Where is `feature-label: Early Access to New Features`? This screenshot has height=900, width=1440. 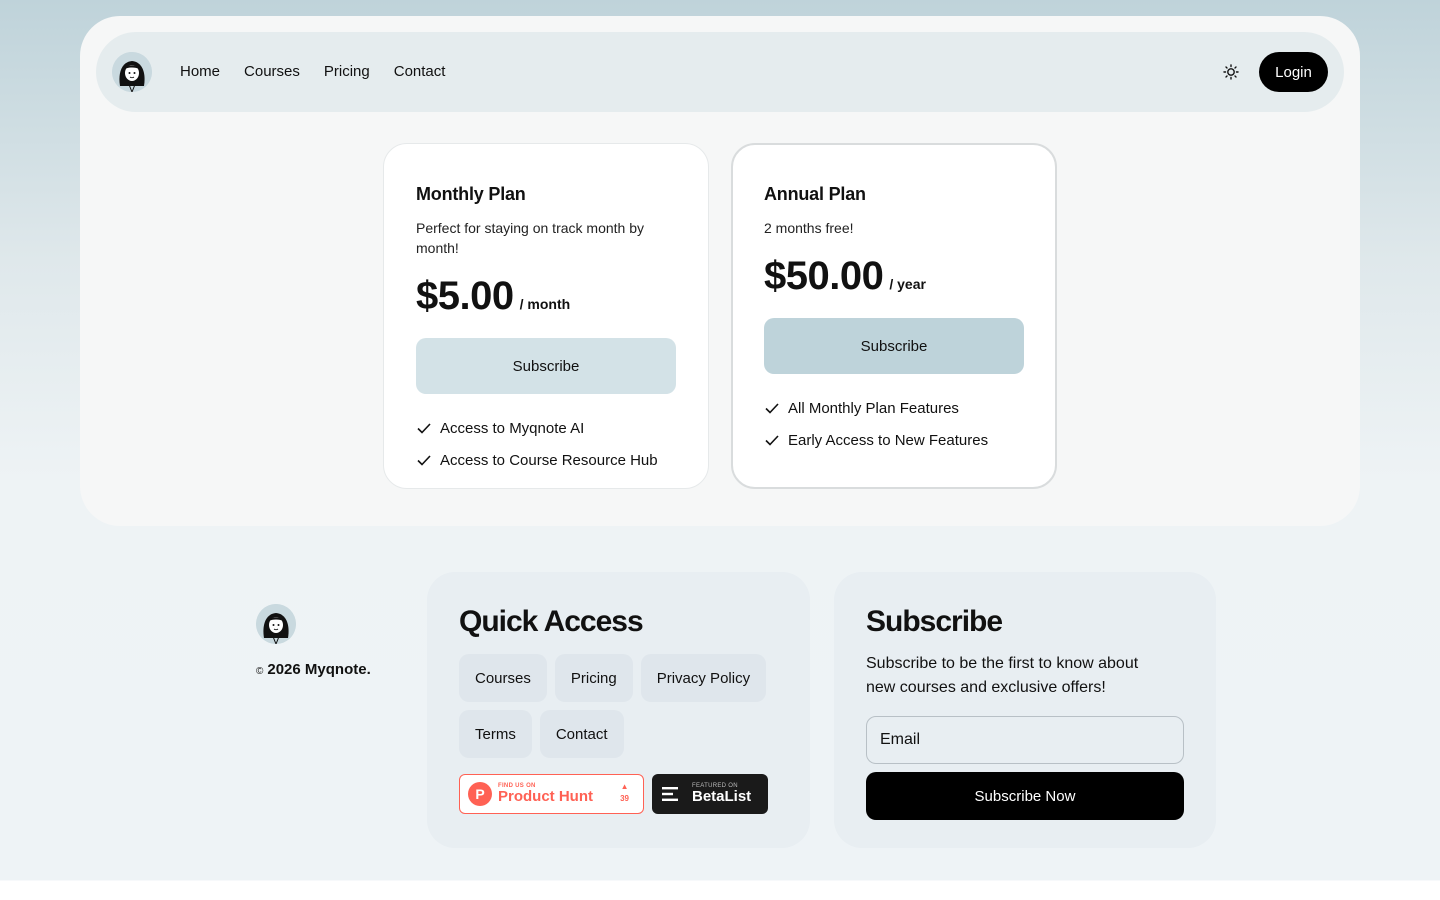
feature-label: Early Access to New Features is located at coordinates (888, 440).